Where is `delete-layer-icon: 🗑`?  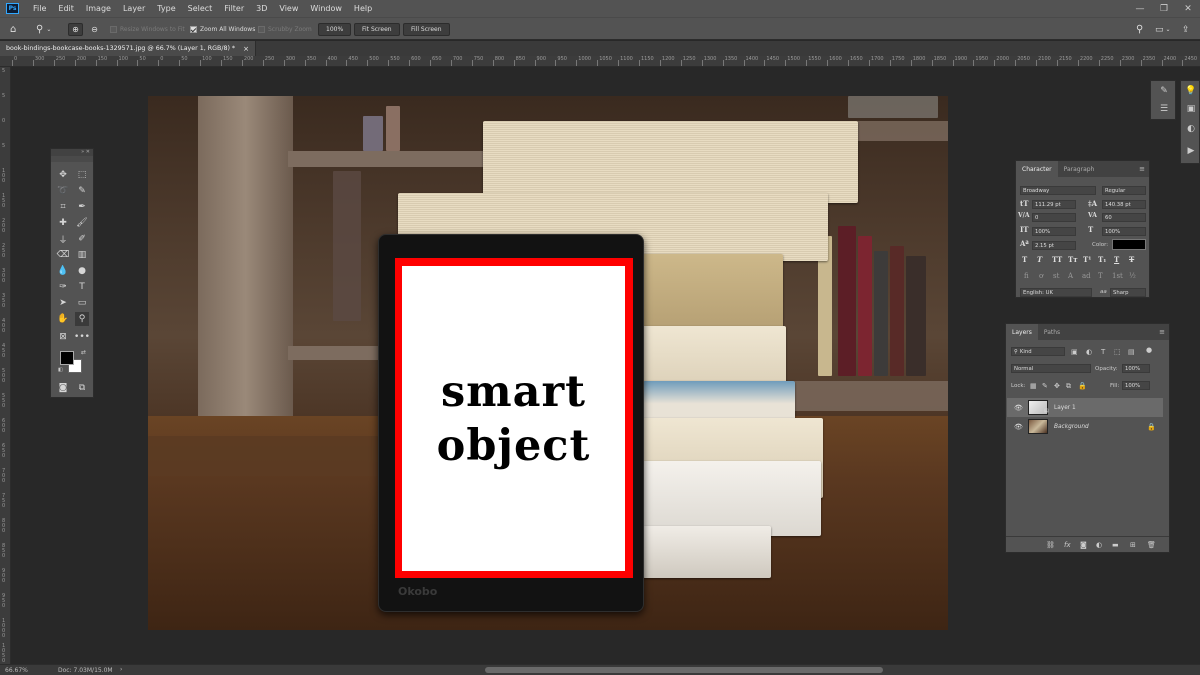
delete-layer-icon: 🗑 is located at coordinates (1151, 545).